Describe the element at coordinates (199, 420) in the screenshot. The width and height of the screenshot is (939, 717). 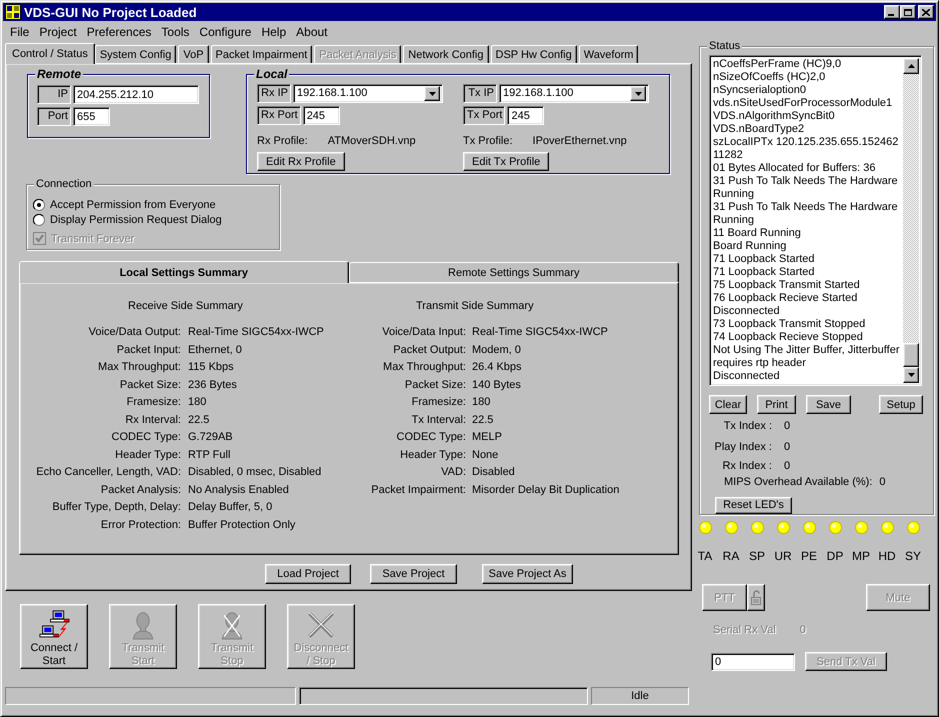
I see `setting-value: 22.5` at that location.